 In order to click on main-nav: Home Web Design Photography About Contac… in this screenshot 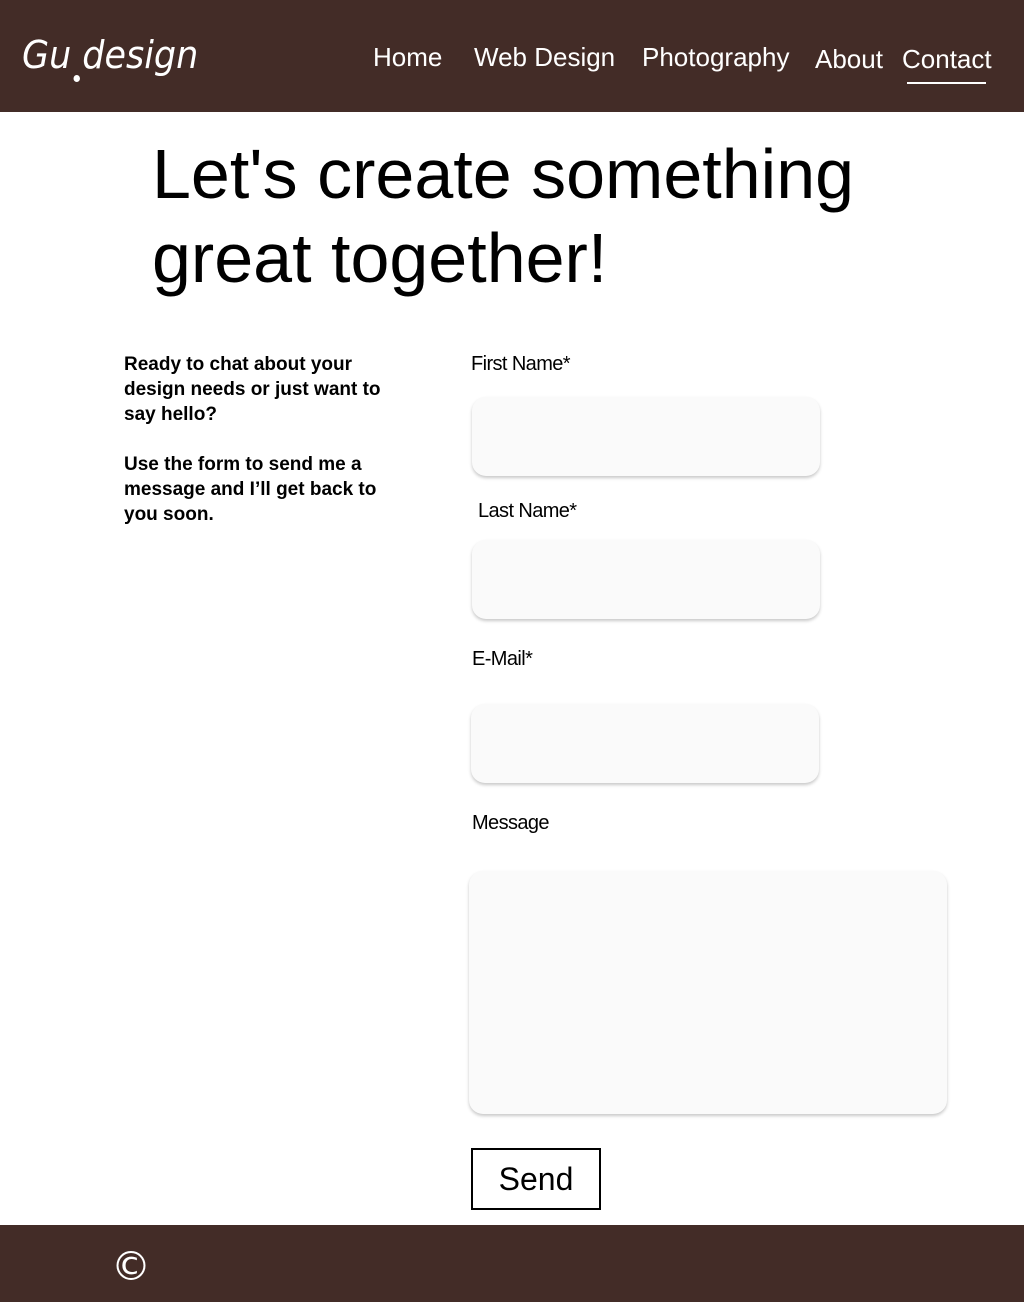, I will do `click(512, 61)`.